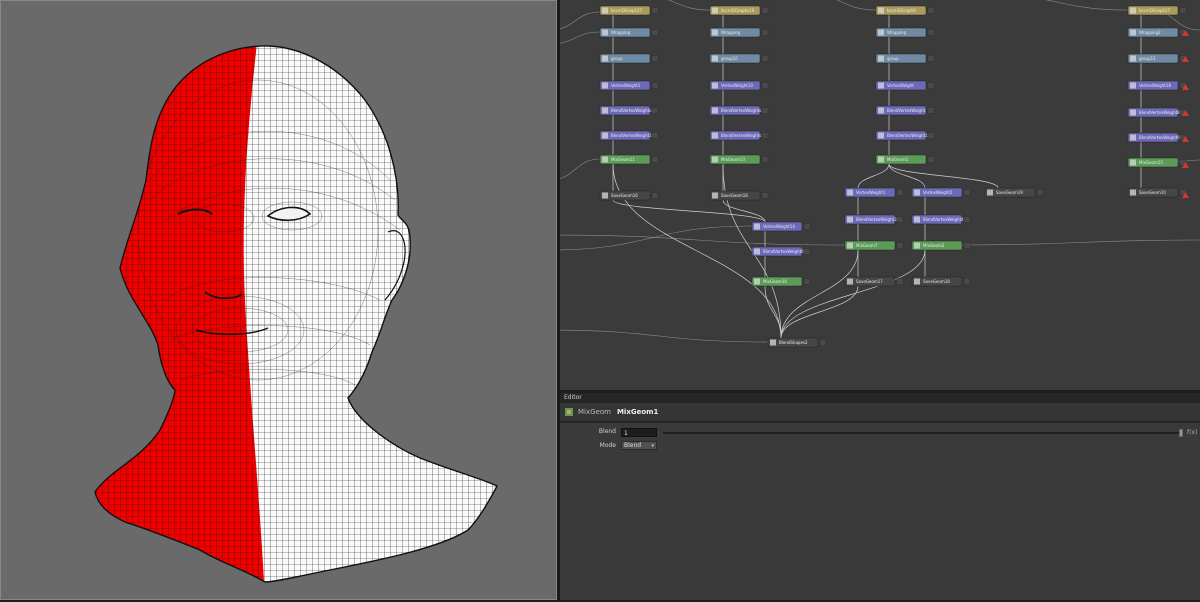 This screenshot has width=1200, height=602. What do you see at coordinates (893, 58) in the screenshot?
I see `graph-node-label: group` at bounding box center [893, 58].